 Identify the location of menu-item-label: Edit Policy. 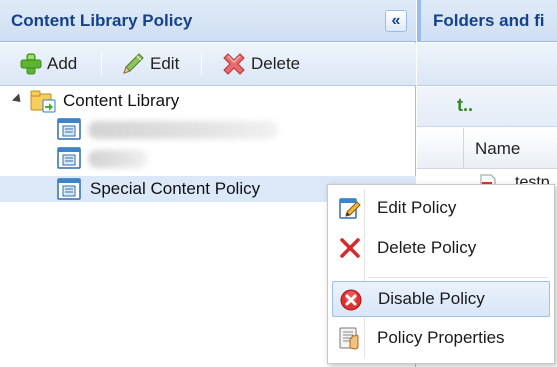
(417, 207).